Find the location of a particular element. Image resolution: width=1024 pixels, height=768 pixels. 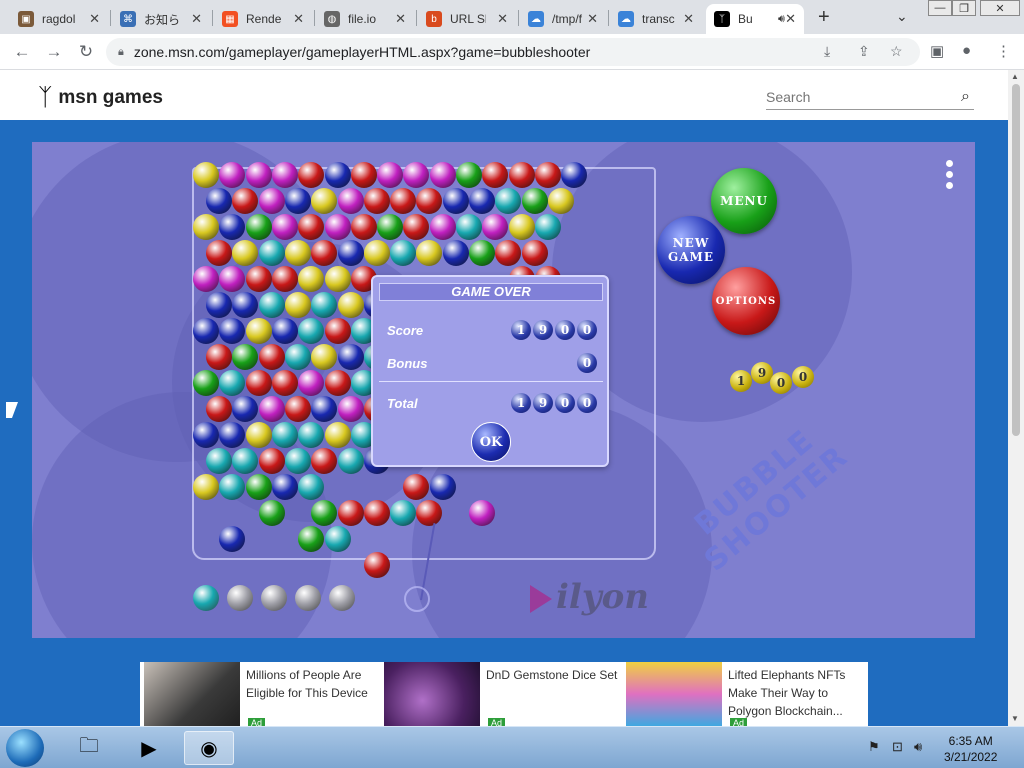

reload-button: ↻ is located at coordinates (86, 52).